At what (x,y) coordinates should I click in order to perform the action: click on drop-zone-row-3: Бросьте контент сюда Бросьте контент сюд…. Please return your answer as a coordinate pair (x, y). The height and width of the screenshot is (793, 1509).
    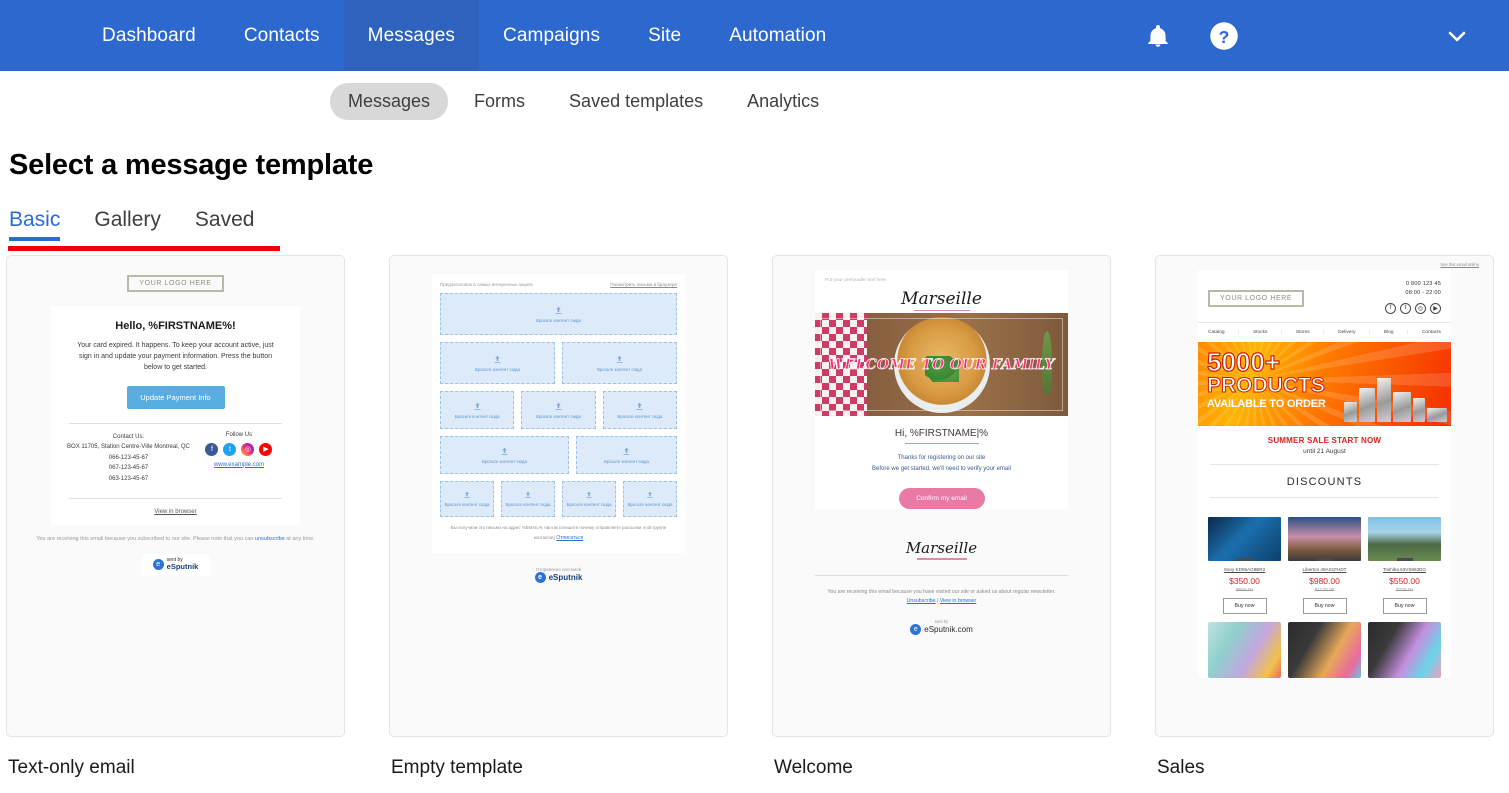
    Looking at the image, I should click on (558, 410).